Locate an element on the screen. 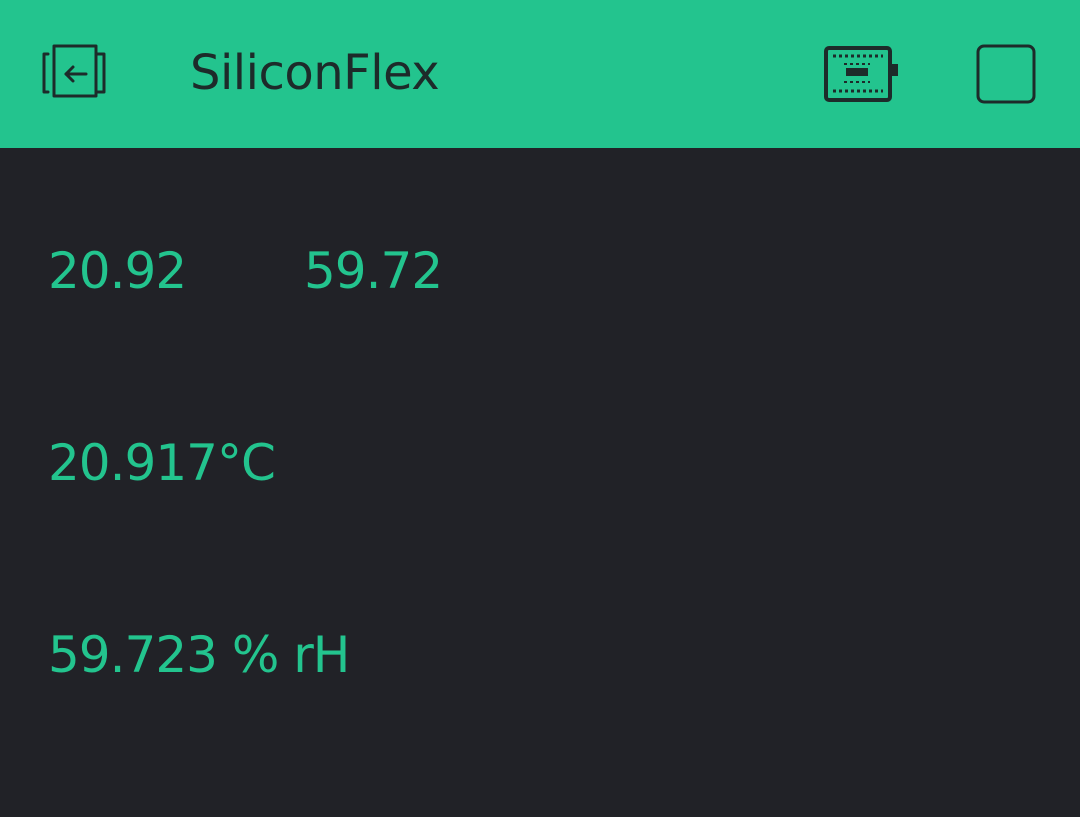 Image resolution: width=1080 pixels, height=817 pixels. temperature-value-short: 20.92 is located at coordinates (117, 271).